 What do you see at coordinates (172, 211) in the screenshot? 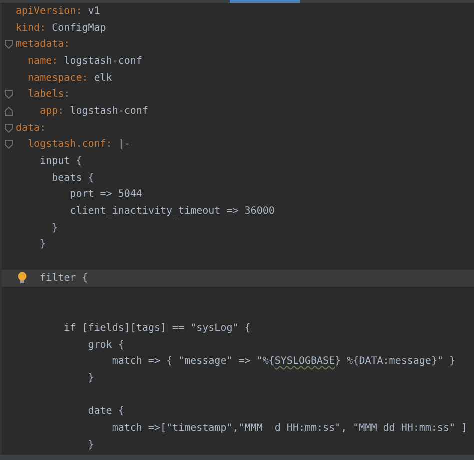
I see `code-line: client_inactivity_timeout => 36000` at bounding box center [172, 211].